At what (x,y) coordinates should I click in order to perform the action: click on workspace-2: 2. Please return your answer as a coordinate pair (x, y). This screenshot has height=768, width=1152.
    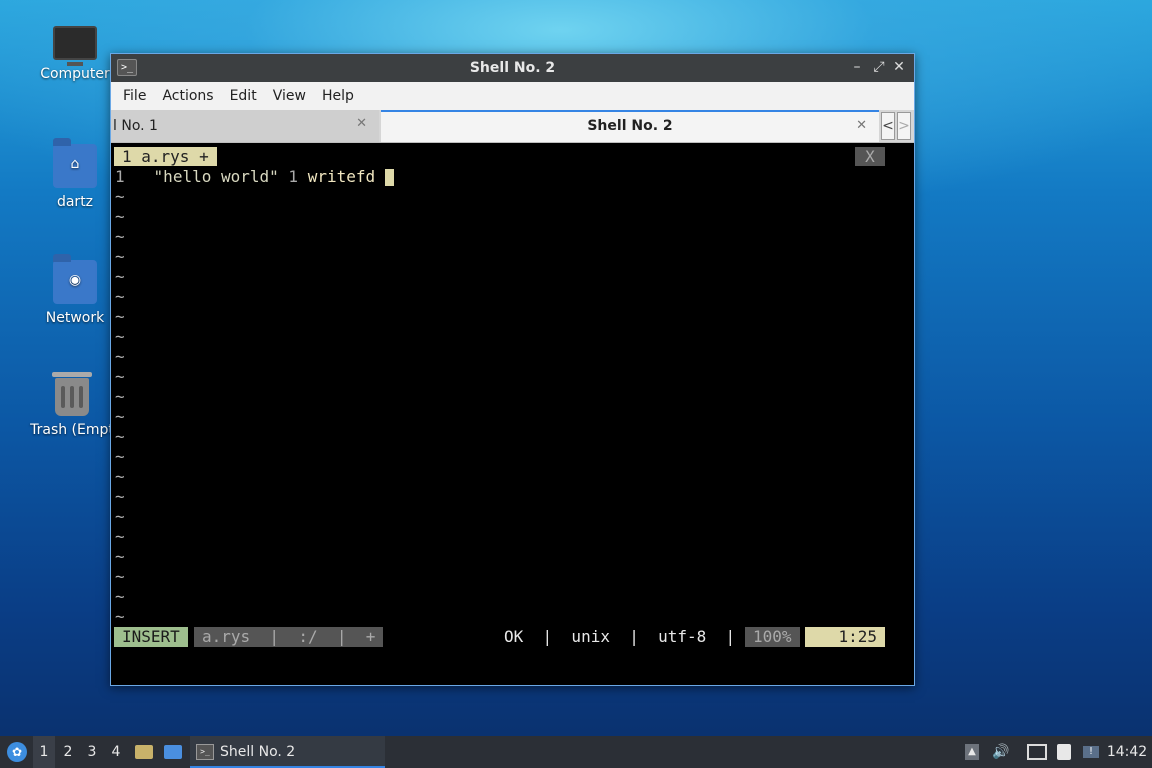
    Looking at the image, I should click on (68, 752).